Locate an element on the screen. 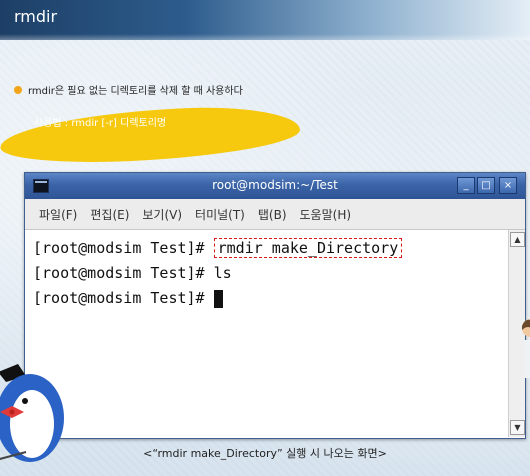  menu-file: 파일(F) is located at coordinates (58, 214).